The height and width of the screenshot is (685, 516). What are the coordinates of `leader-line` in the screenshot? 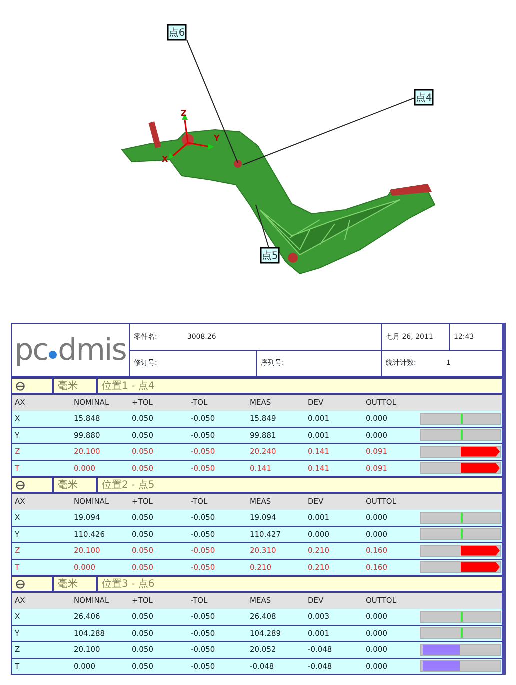 It's located at (263, 226).